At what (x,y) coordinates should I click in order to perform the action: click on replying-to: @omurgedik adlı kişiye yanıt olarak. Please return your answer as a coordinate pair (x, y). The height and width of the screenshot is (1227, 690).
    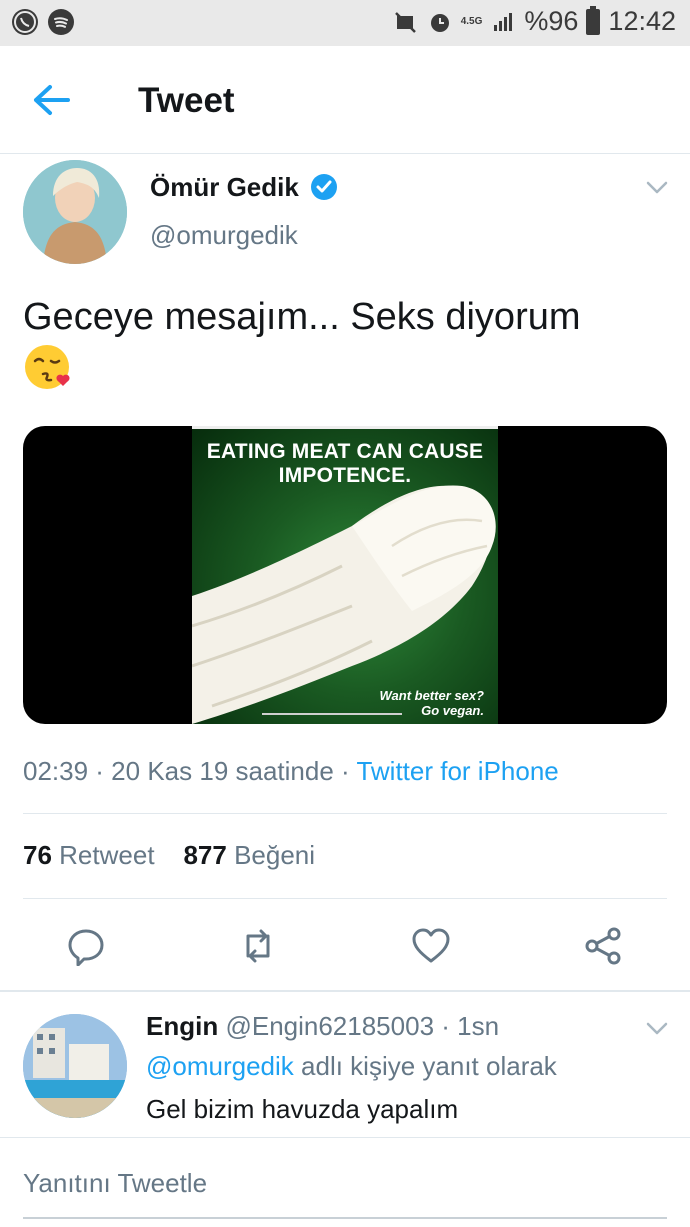
    Looking at the image, I should click on (351, 1066).